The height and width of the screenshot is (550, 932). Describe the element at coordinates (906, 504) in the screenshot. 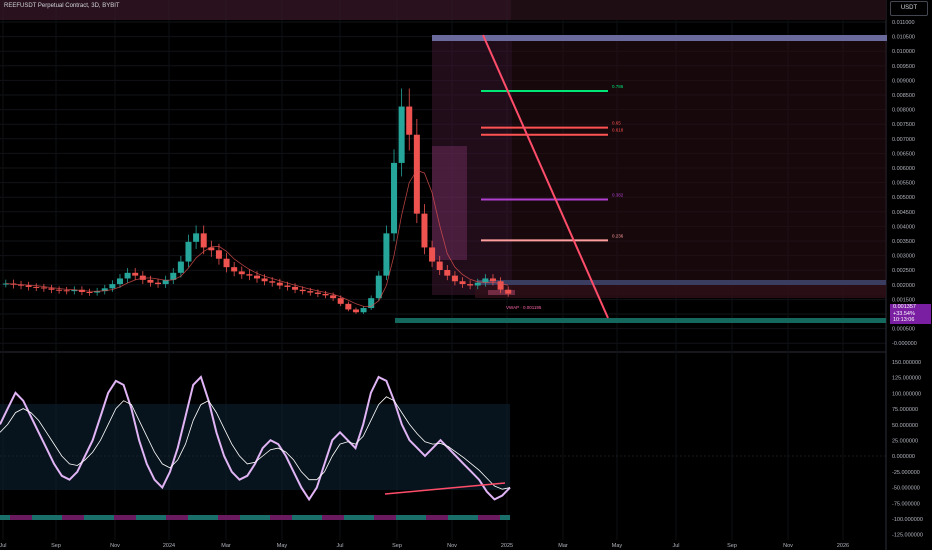

I see `osc-tick-label: -75.000000` at that location.